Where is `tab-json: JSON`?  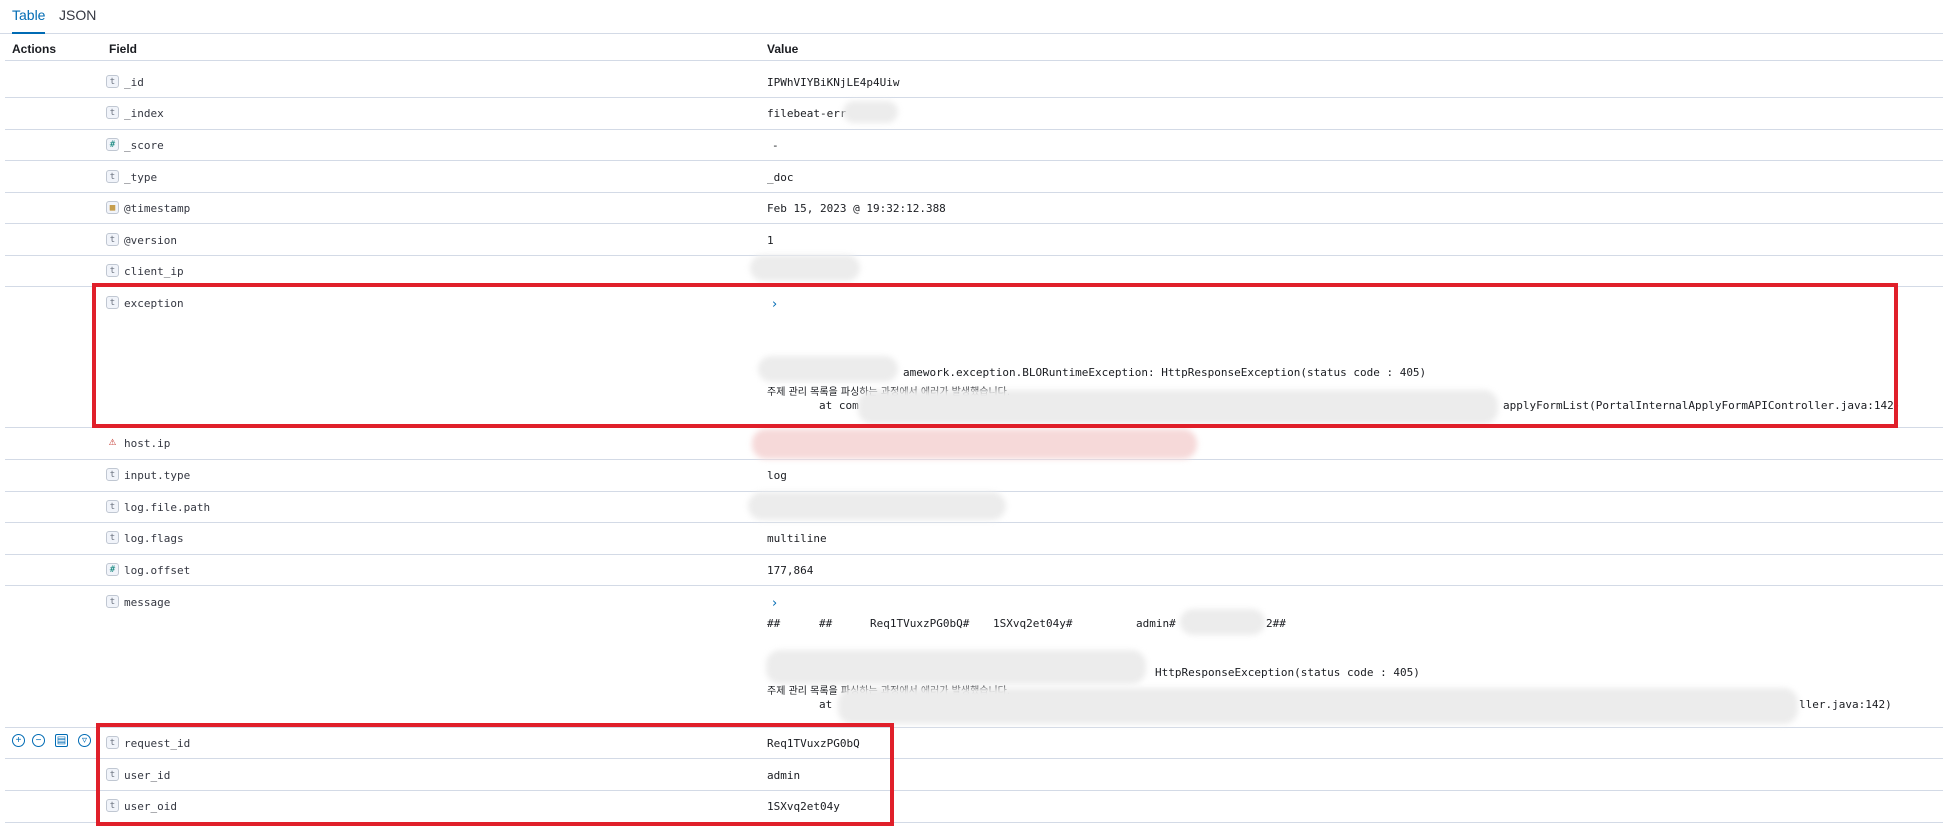 tab-json: JSON is located at coordinates (77, 20).